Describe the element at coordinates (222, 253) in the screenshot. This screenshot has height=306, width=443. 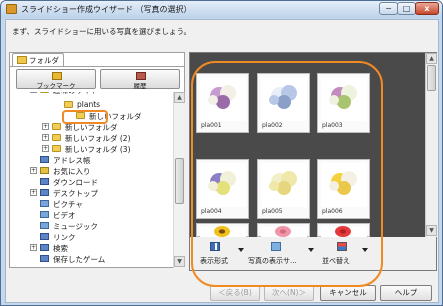
I see `display-format-button: 表示形式` at that location.